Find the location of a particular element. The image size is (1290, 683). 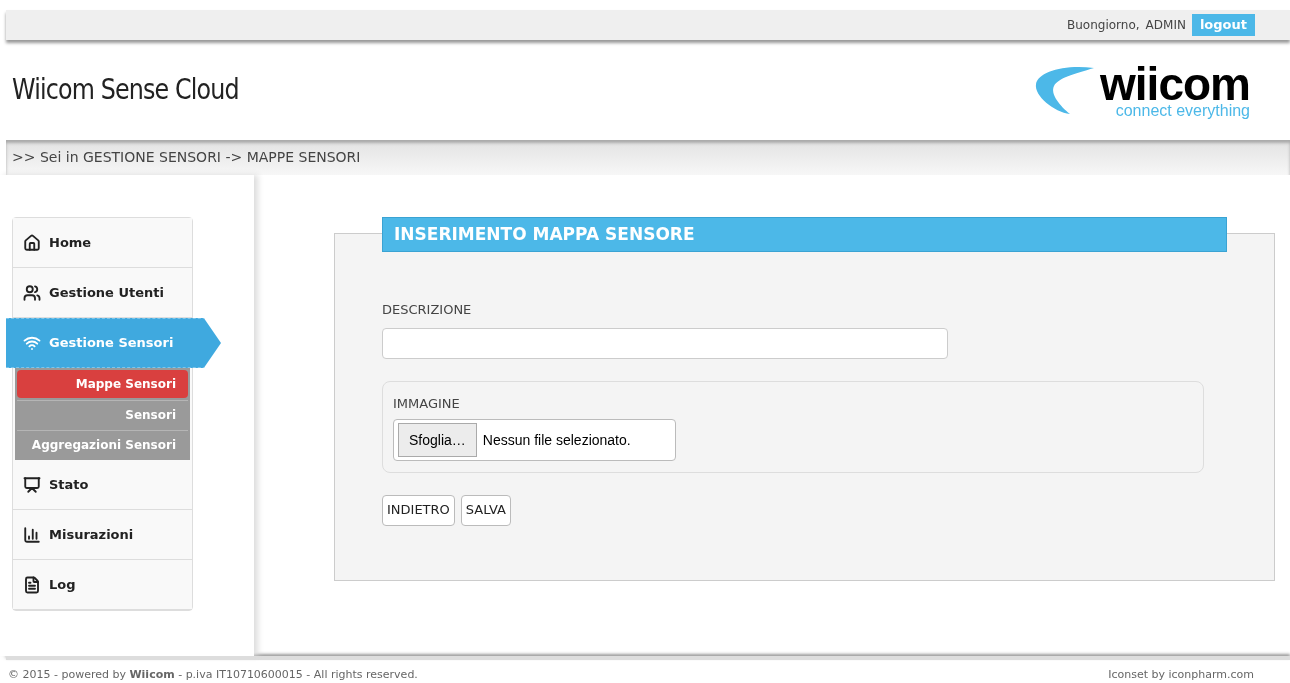

wifi-icon is located at coordinates (32, 343).